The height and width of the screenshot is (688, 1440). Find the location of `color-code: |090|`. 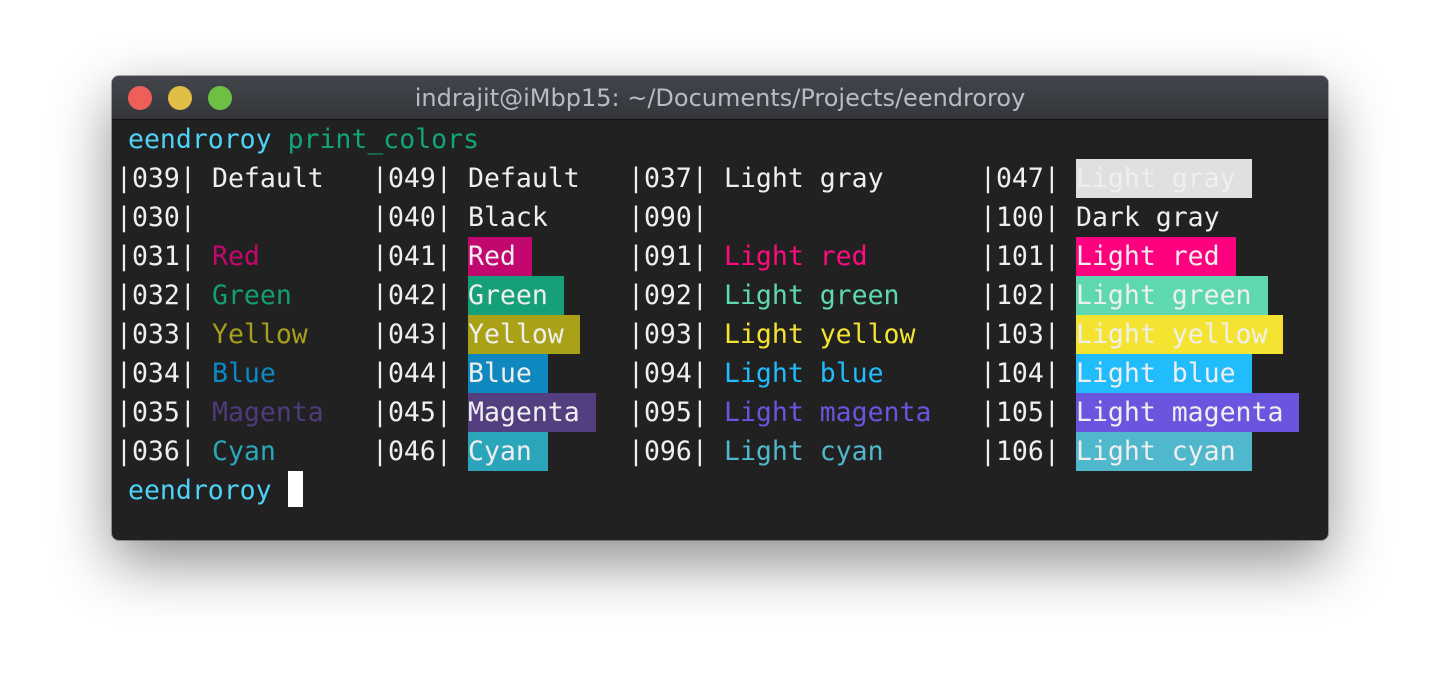

color-code: |090| is located at coordinates (668, 217).